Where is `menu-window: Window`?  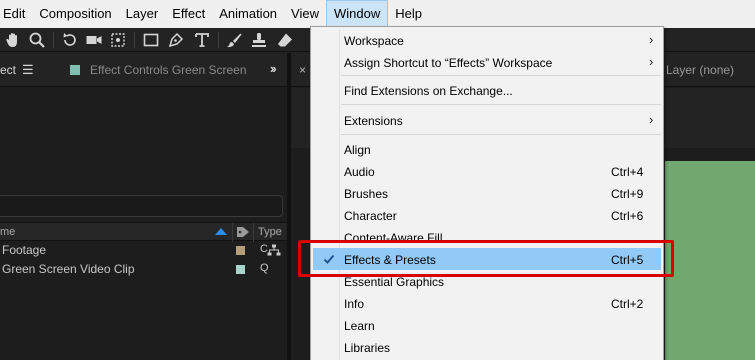
menu-window: Window is located at coordinates (357, 14).